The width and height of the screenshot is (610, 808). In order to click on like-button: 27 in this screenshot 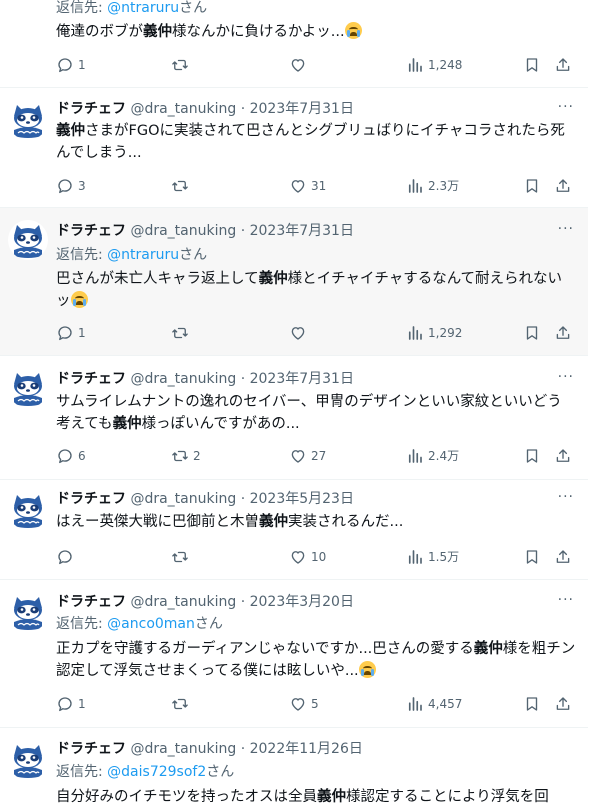, I will do `click(307, 456)`.